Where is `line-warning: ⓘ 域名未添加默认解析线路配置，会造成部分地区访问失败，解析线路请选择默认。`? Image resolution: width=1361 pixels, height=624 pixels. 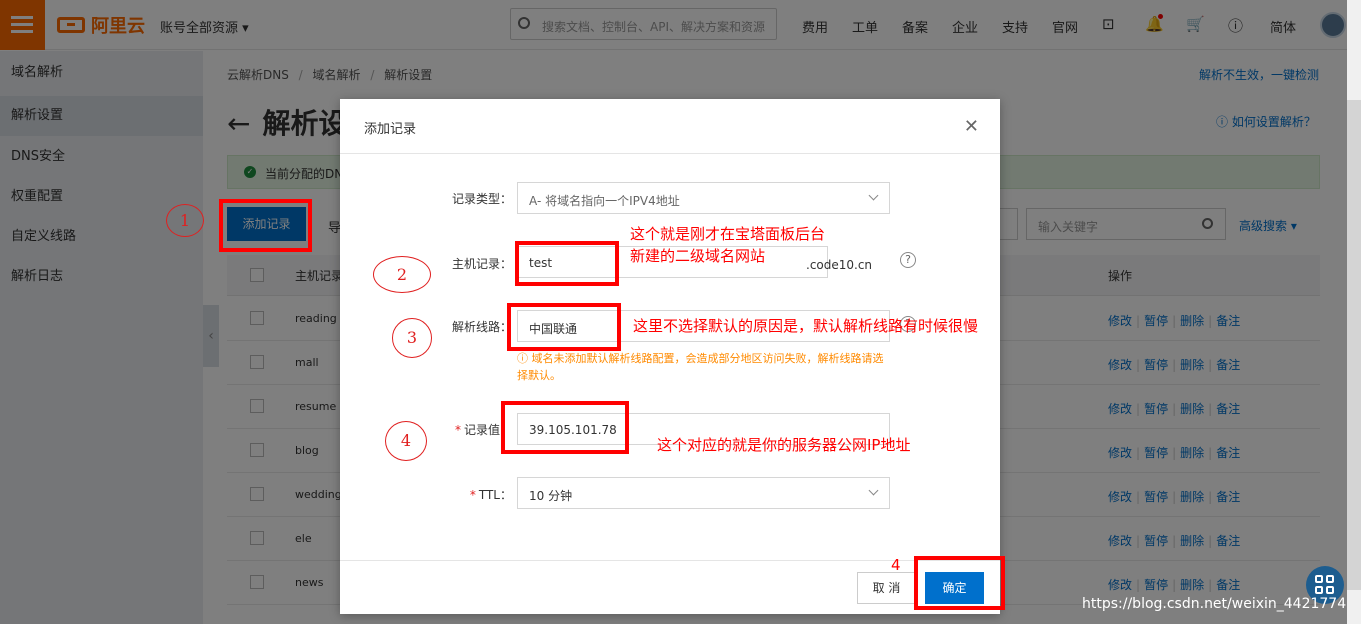 line-warning: ⓘ 域名未添加默认解析线路配置，会造成部分地区访问失败，解析线路请选择默认。 is located at coordinates (704, 367).